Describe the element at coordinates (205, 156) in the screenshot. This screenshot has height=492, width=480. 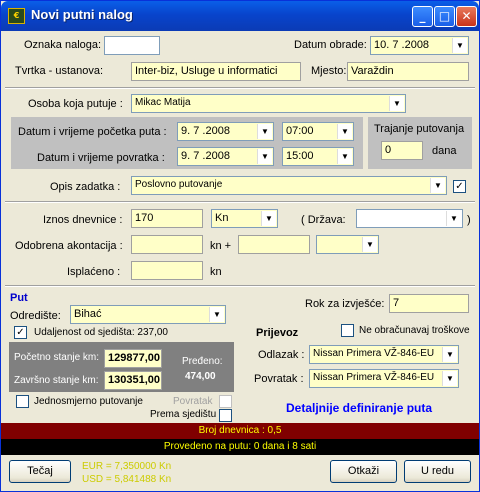
I see `povratak-datum-value: 9. 7 .2008` at that location.